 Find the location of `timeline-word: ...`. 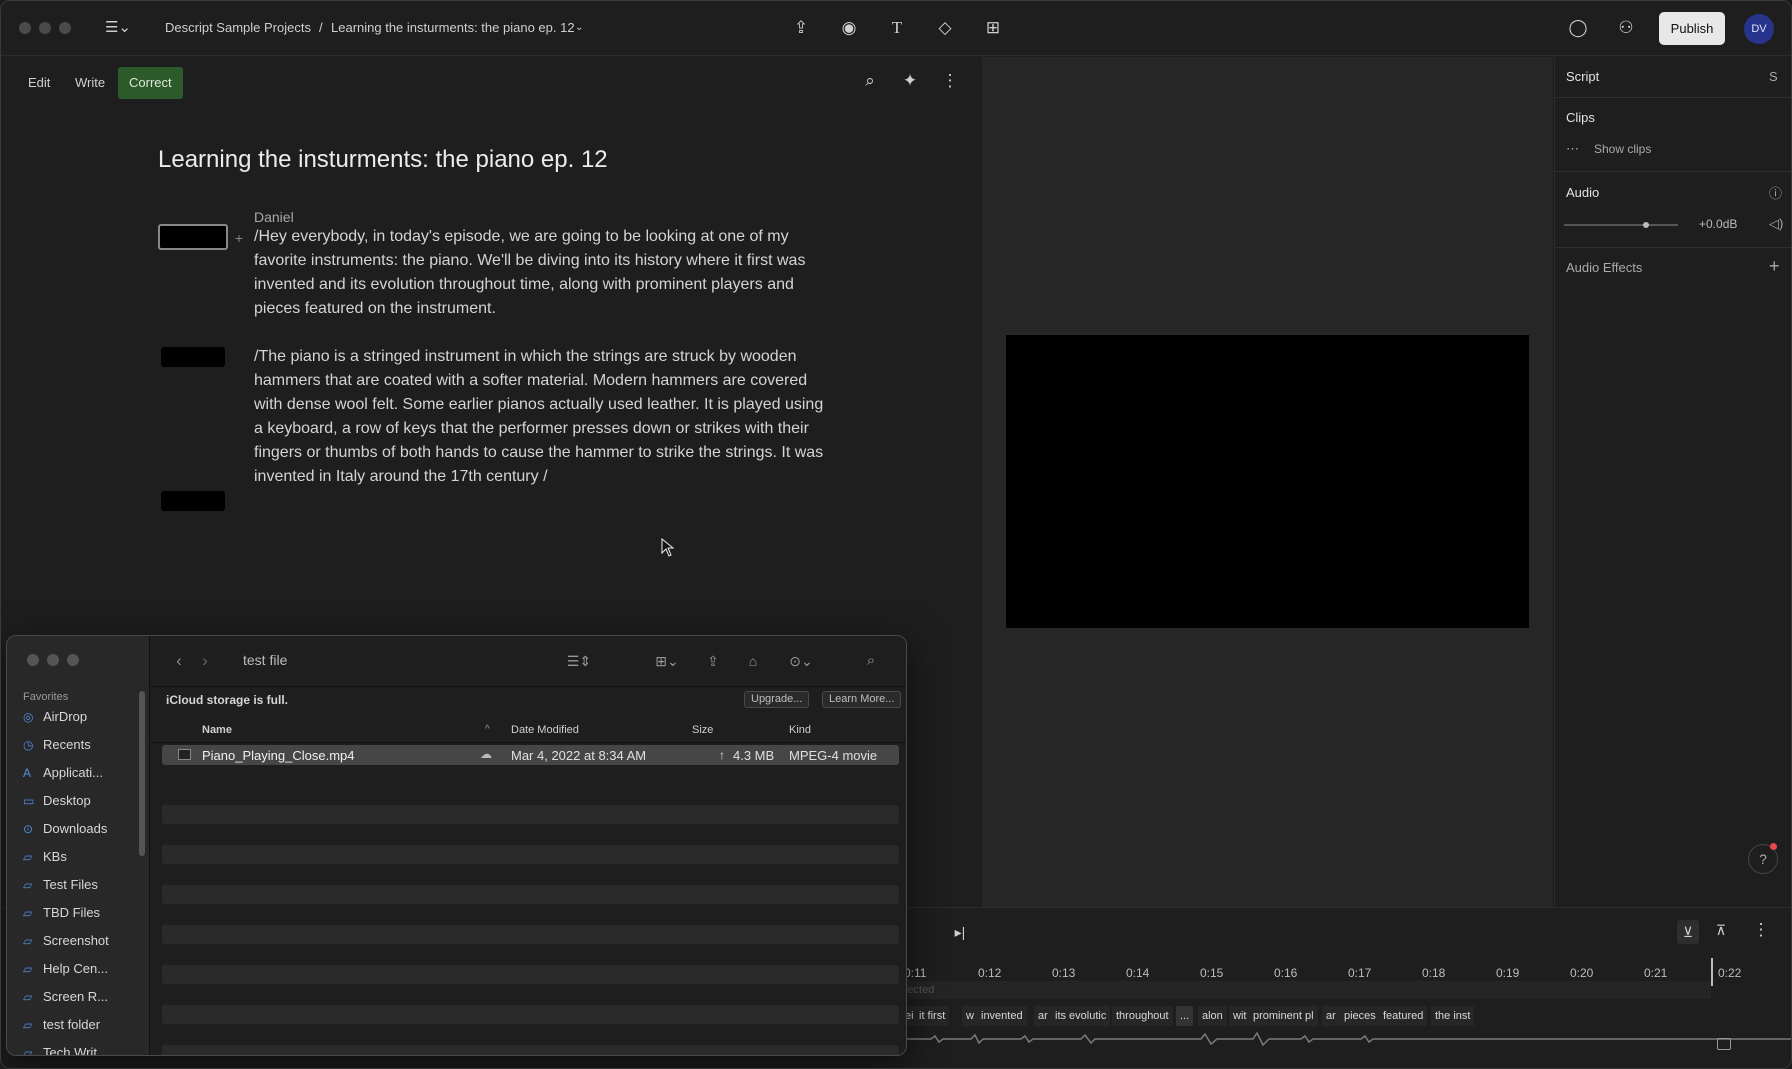

timeline-word: ... is located at coordinates (1185, 1016).